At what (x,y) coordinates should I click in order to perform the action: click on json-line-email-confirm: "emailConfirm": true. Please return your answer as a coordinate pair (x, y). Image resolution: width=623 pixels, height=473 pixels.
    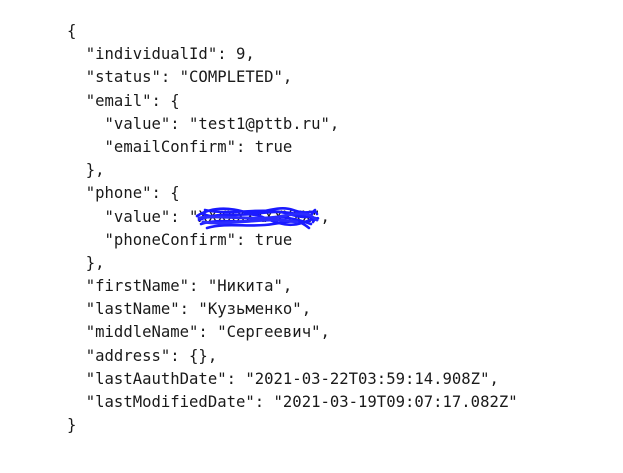
    Looking at the image, I should click on (198, 146).